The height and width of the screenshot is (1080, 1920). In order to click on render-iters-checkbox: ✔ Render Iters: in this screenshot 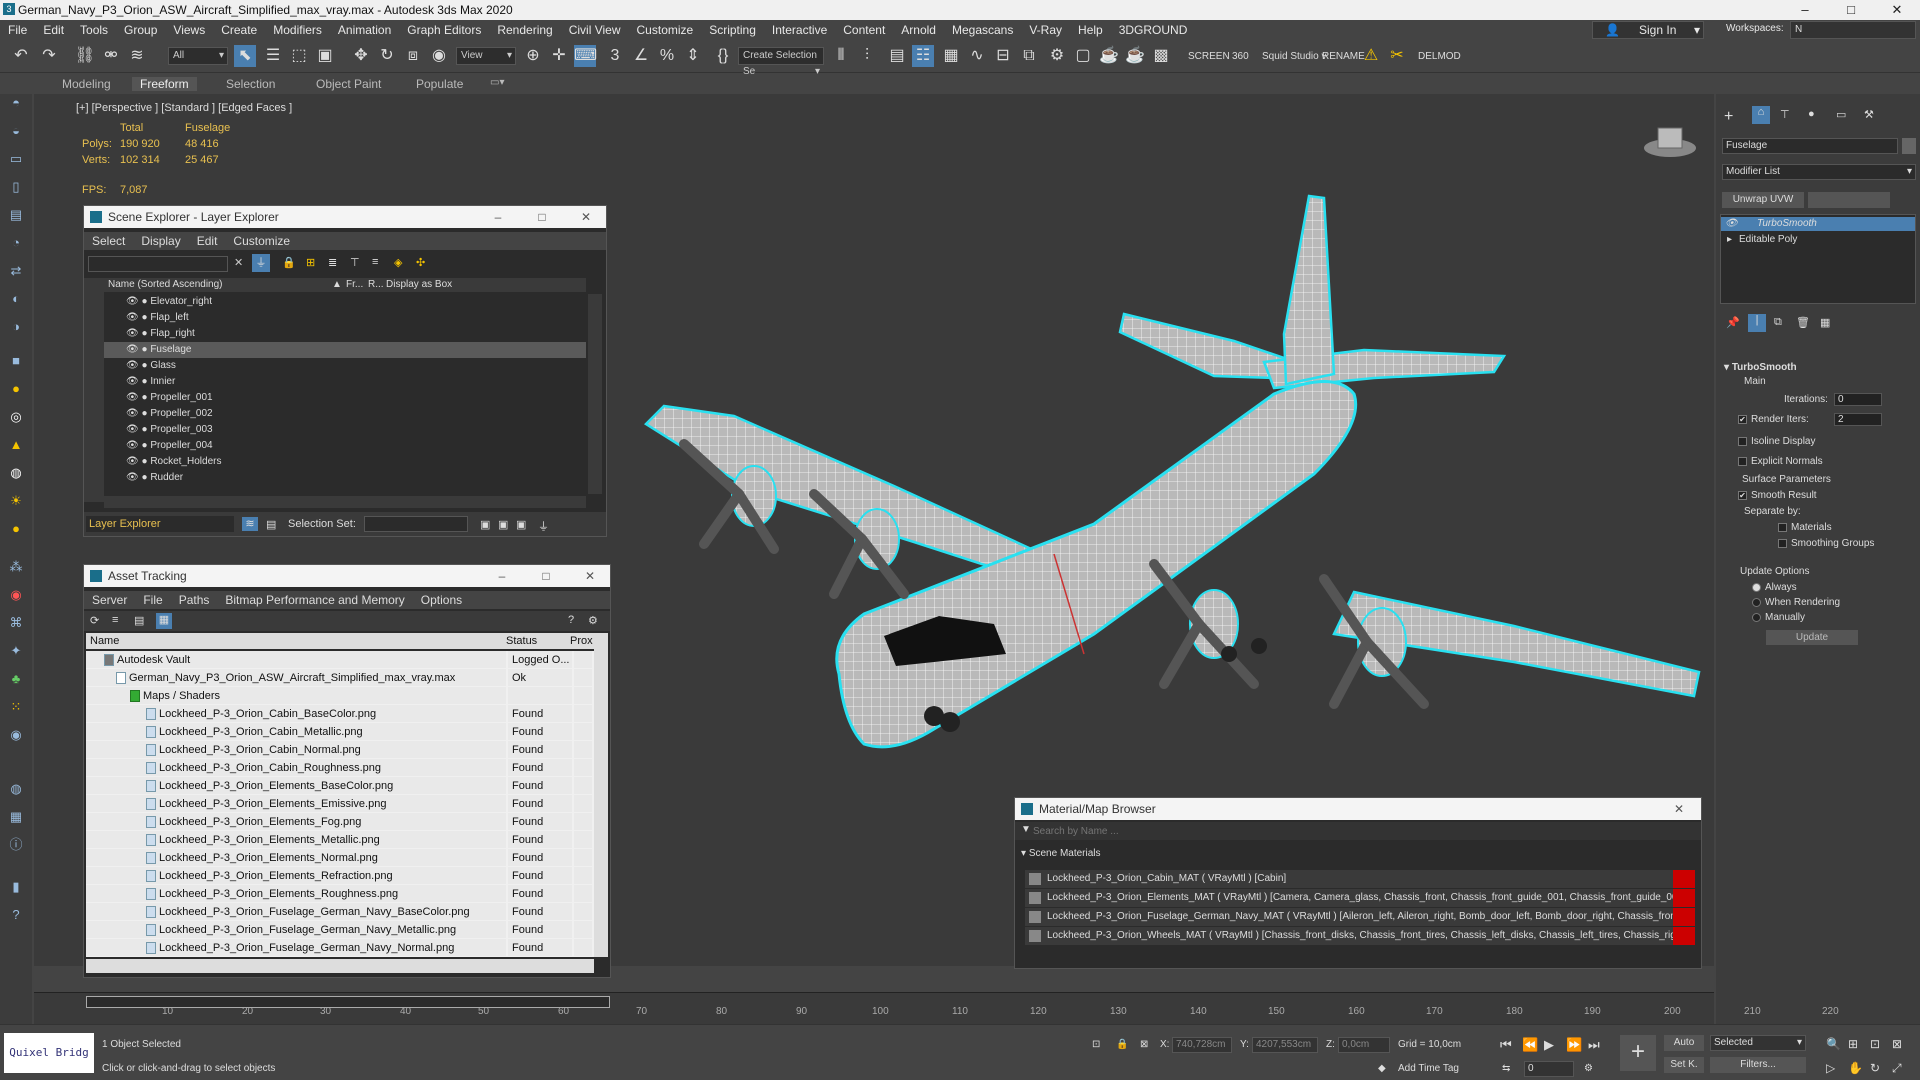, I will do `click(1773, 419)`.